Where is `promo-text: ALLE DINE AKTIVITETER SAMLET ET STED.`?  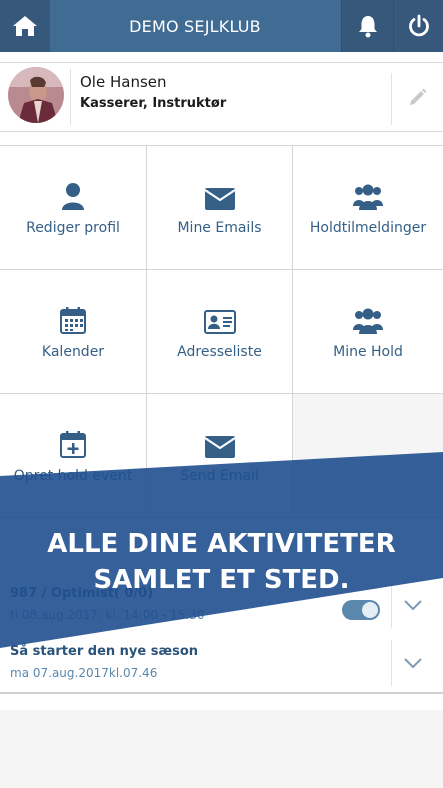
promo-text: ALLE DINE AKTIVITETER SAMLET ET STED. is located at coordinates (221, 562).